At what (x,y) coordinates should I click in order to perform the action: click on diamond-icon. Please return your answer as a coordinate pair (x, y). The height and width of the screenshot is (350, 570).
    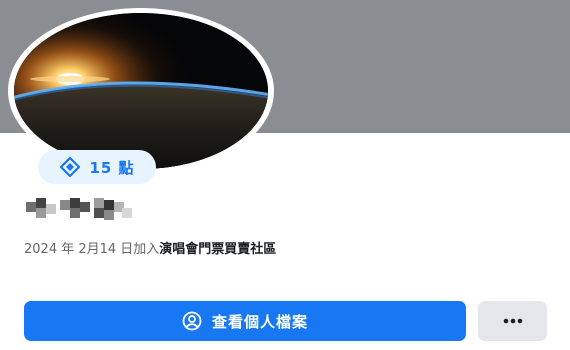
    Looking at the image, I should click on (70, 167).